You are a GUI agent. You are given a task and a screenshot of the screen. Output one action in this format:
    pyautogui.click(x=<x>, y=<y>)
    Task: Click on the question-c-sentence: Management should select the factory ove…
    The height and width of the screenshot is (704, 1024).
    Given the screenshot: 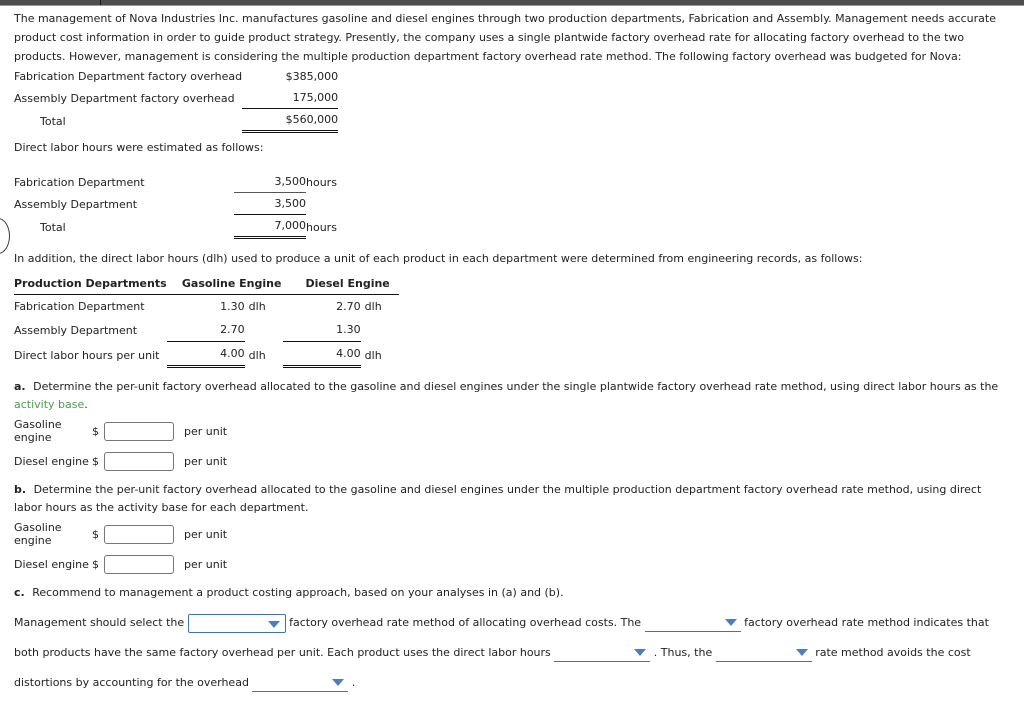 What is the action you would take?
    pyautogui.click(x=512, y=650)
    